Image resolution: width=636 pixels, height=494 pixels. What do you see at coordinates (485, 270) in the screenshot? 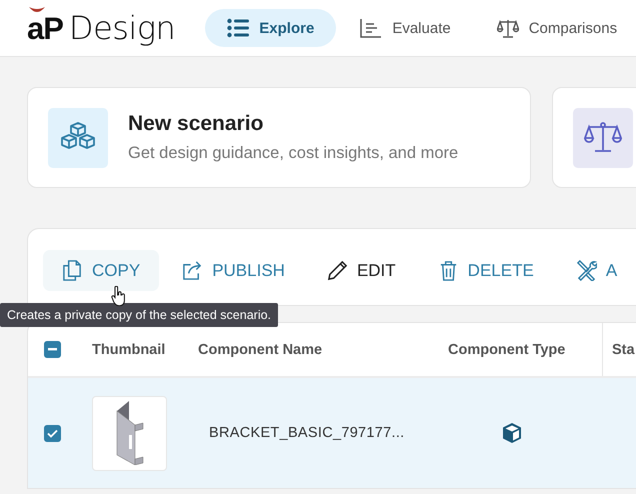
I see `toolbar-button: DELETE` at bounding box center [485, 270].